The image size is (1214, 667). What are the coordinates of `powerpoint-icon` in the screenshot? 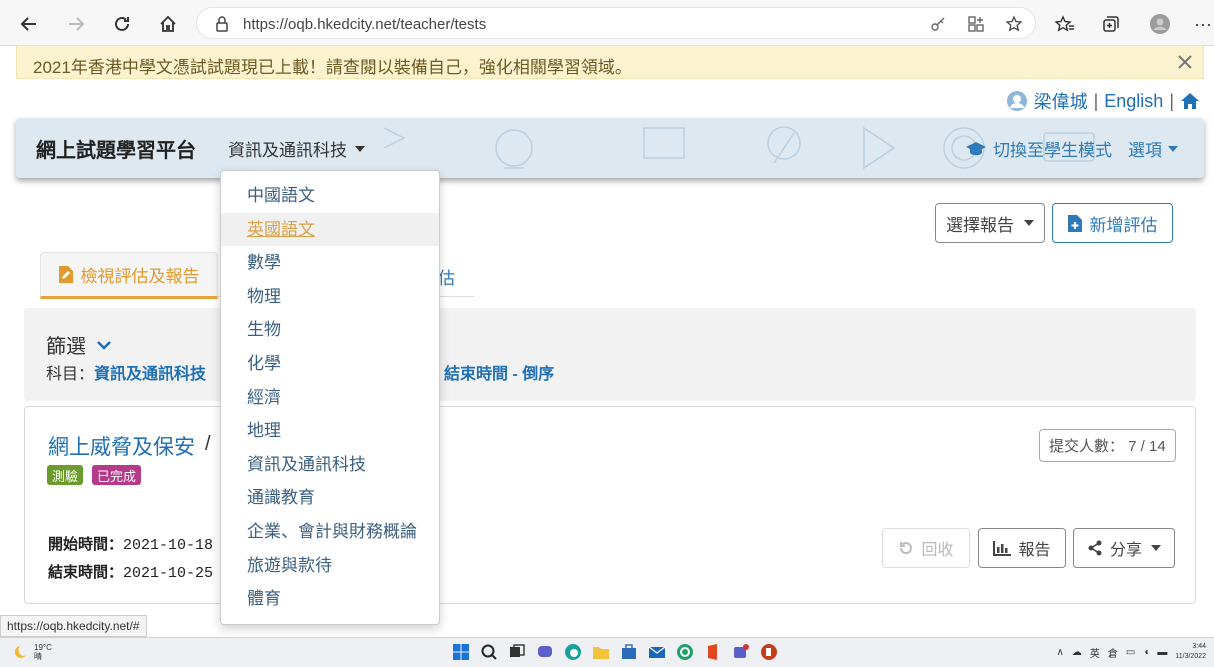 It's located at (769, 652).